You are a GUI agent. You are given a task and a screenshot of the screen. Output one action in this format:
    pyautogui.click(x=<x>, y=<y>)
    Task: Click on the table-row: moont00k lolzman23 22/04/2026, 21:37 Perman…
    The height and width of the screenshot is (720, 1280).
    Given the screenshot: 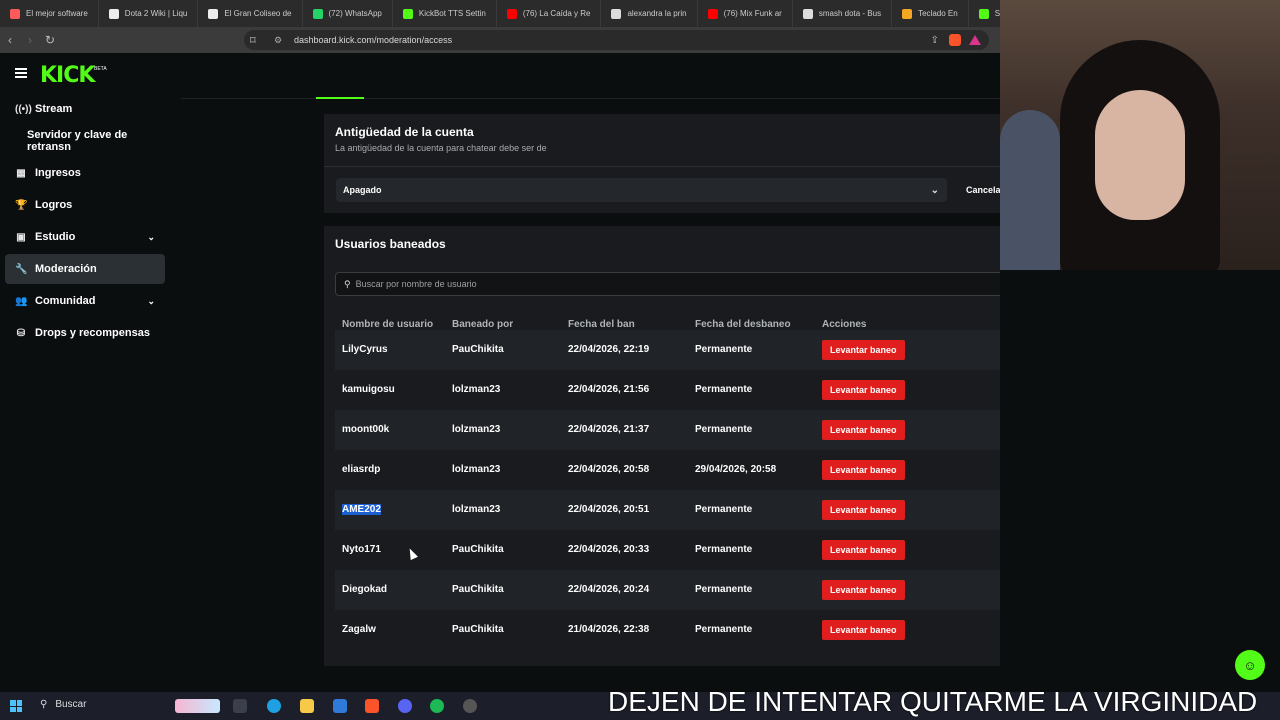 What is the action you would take?
    pyautogui.click(x=723, y=430)
    